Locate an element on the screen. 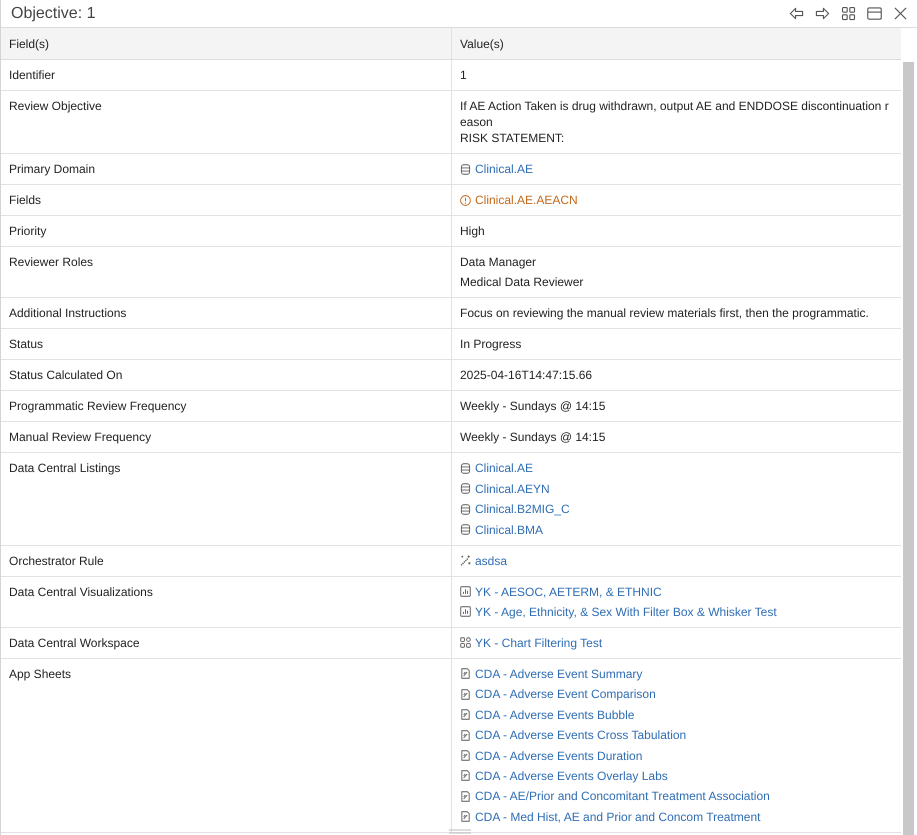 Image resolution: width=917 pixels, height=835 pixels. dataset-link: Clinical.B2MIG_C is located at coordinates (515, 509).